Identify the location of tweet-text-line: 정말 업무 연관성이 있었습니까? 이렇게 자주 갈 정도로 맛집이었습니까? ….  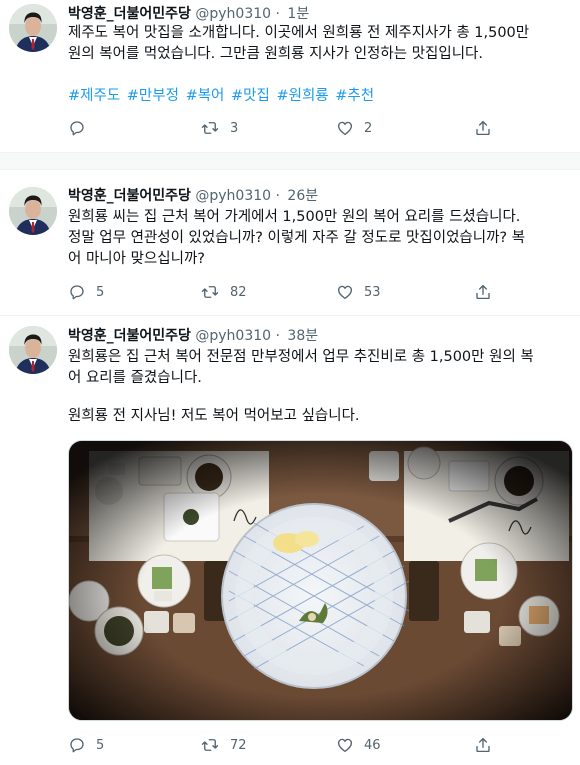
(297, 238).